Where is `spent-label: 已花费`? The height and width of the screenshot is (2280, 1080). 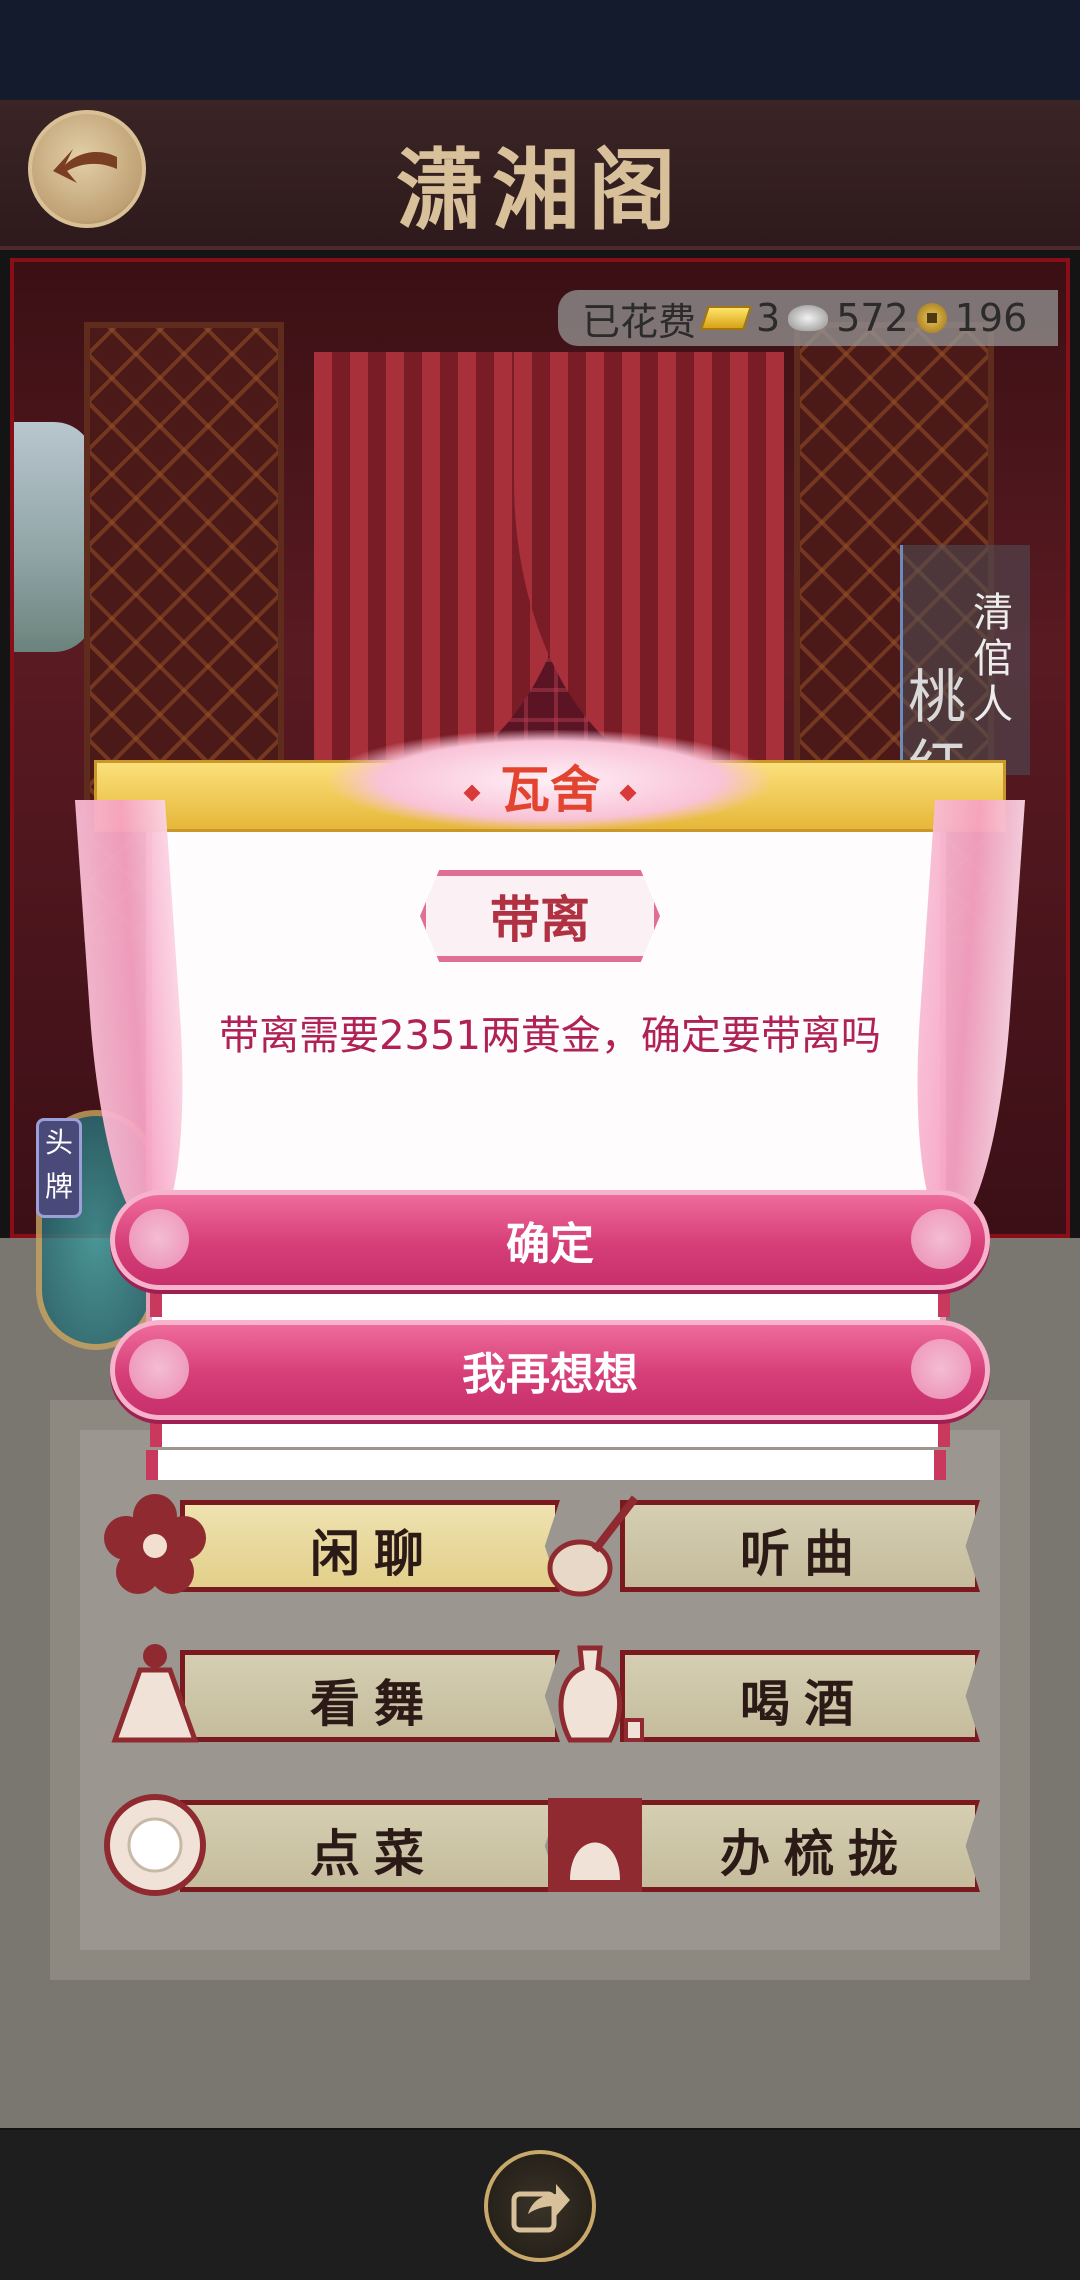
spent-label: 已花费 is located at coordinates (639, 321).